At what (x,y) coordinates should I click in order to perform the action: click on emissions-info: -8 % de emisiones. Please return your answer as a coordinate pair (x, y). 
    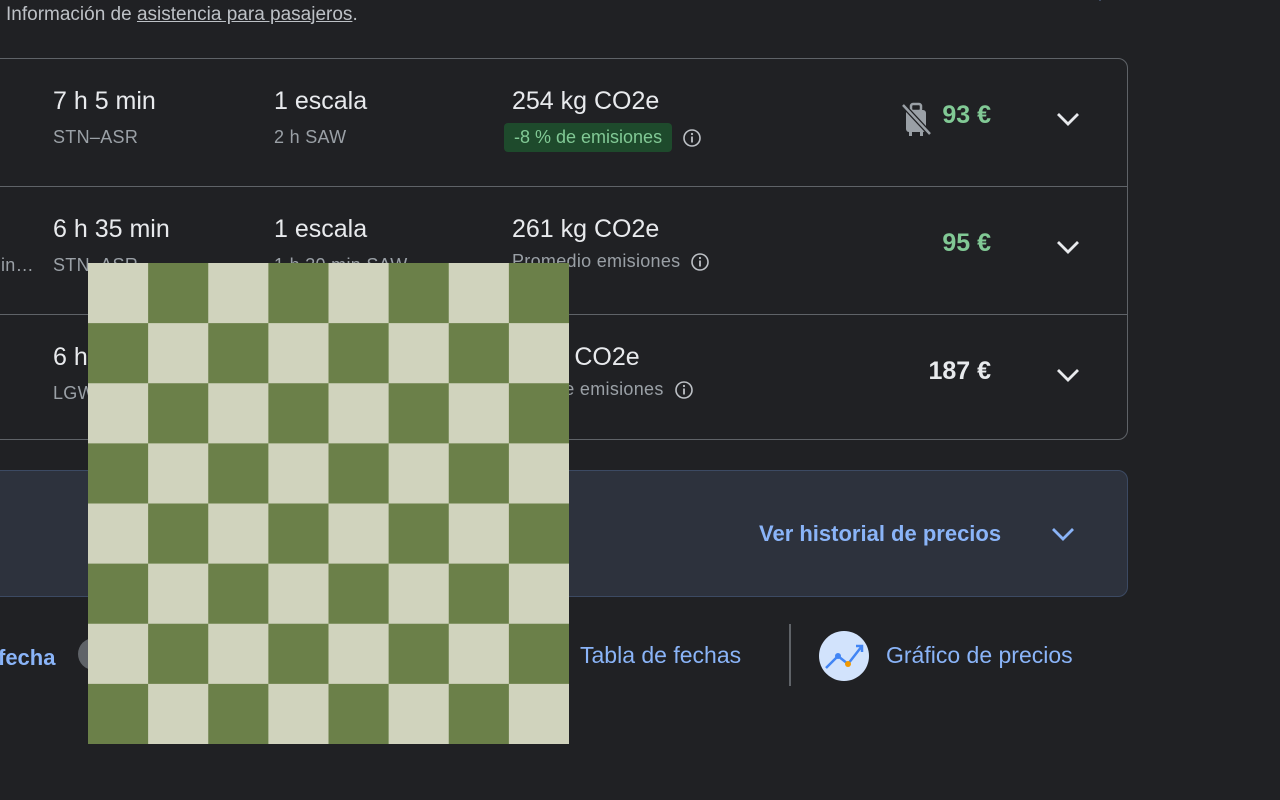
    Looking at the image, I should click on (603, 137).